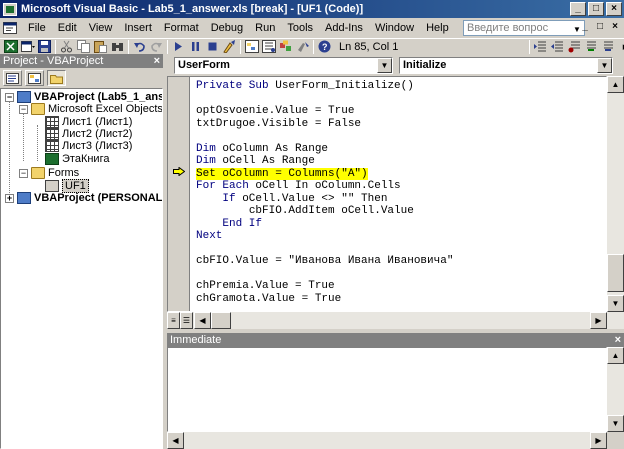 The width and height of the screenshot is (624, 449). Describe the element at coordinates (37, 28) in the screenshot. I see `menu-file: File` at that location.